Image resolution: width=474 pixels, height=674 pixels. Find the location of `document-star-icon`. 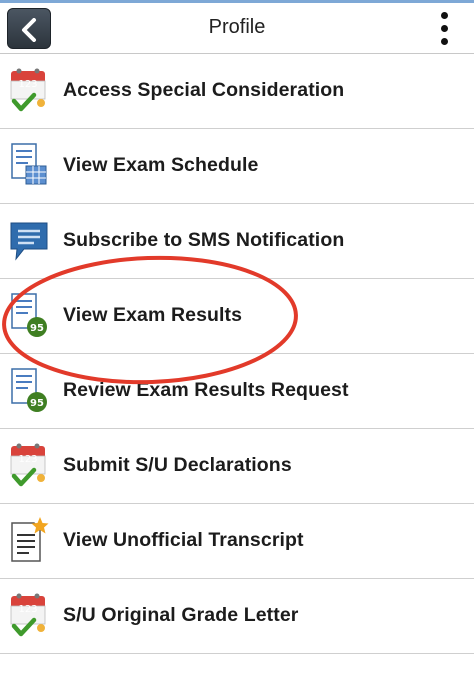

document-star-icon is located at coordinates (30, 539).